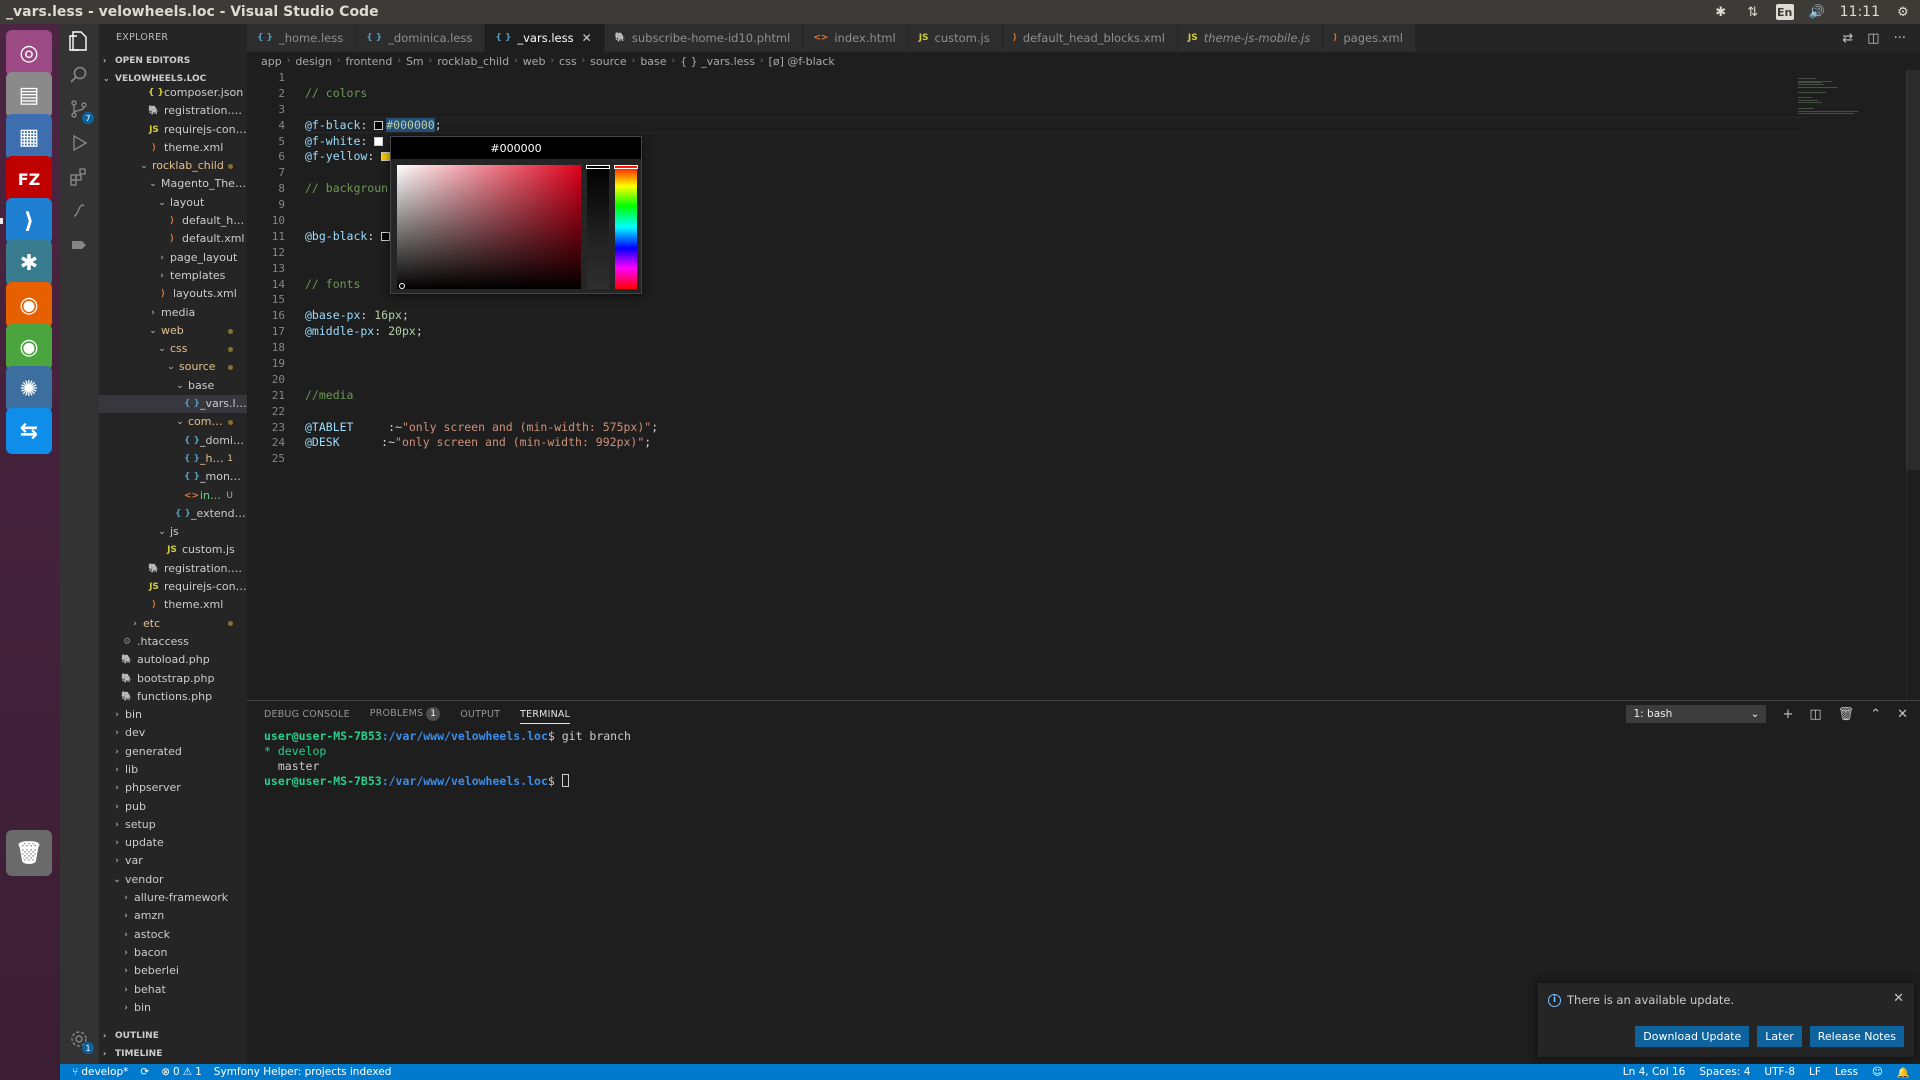 The width and height of the screenshot is (1920, 1080). Describe the element at coordinates (1860, 12) in the screenshot. I see `clock: 11:11` at that location.